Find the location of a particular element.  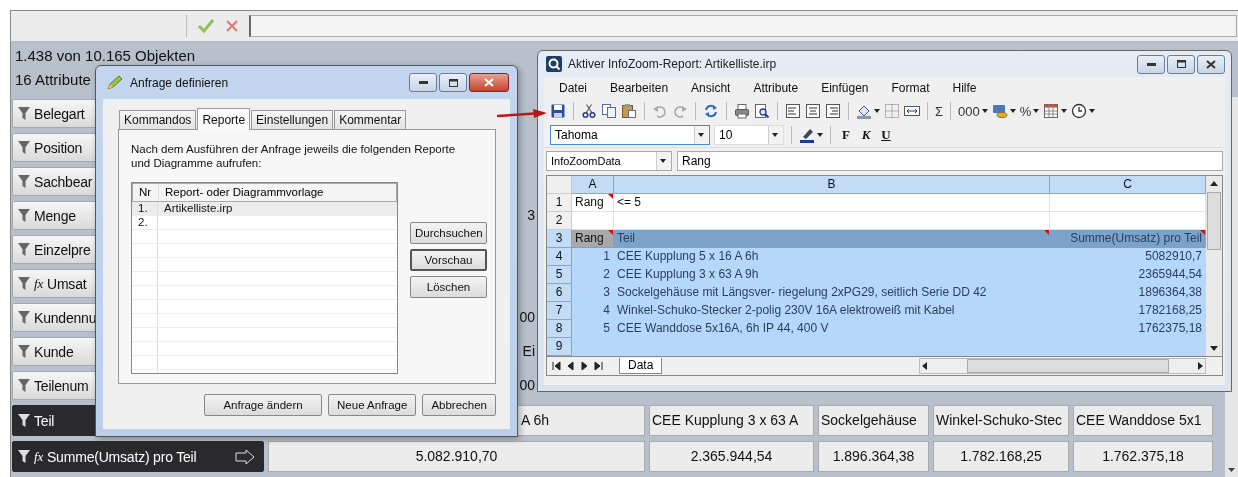

align-center-icon is located at coordinates (813, 111).